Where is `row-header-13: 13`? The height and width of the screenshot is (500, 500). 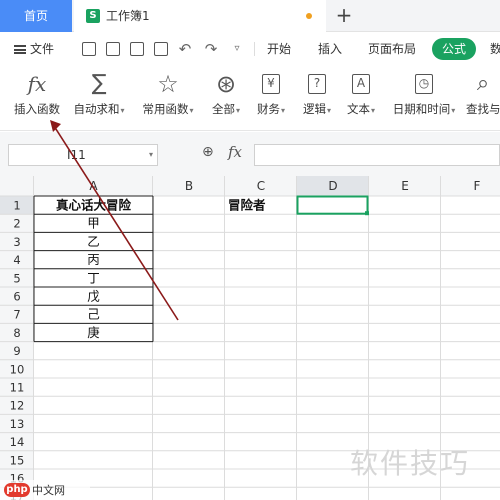 row-header-13: 13 is located at coordinates (17, 424).